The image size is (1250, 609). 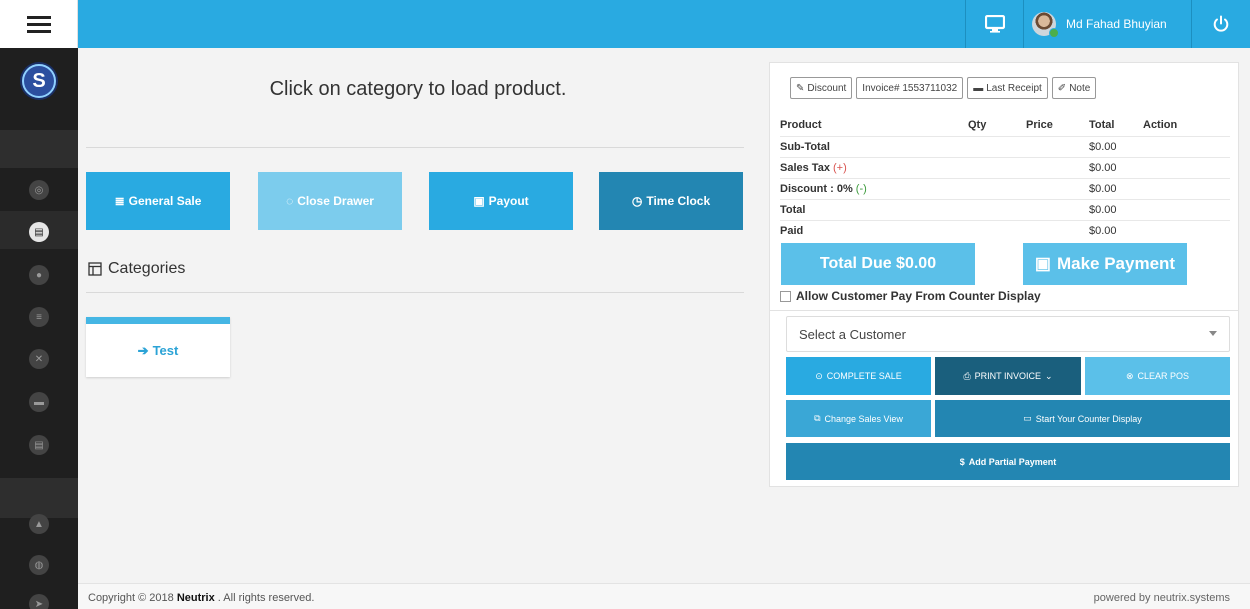 I want to click on invoice-number: Invoice# 1553711032, so click(x=910, y=88).